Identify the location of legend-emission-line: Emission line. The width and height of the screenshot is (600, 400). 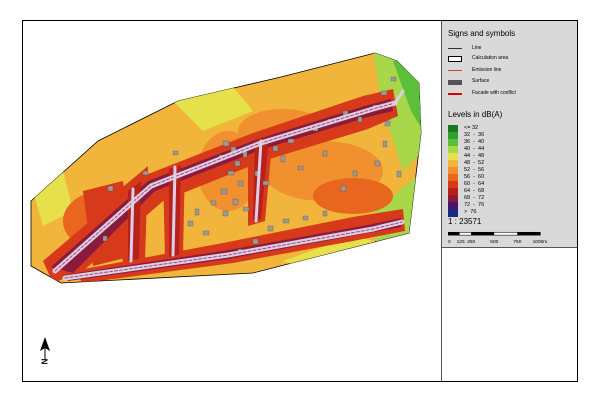
(511, 71).